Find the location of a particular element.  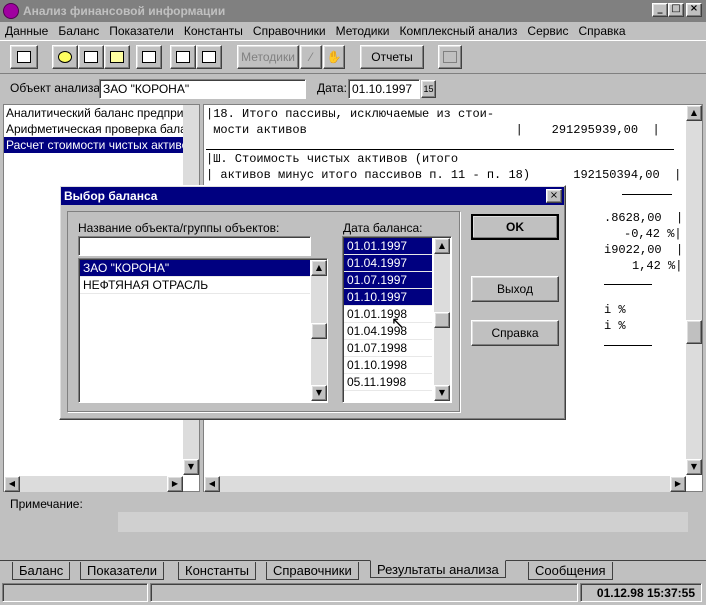

export-icon is located at coordinates (183, 57).